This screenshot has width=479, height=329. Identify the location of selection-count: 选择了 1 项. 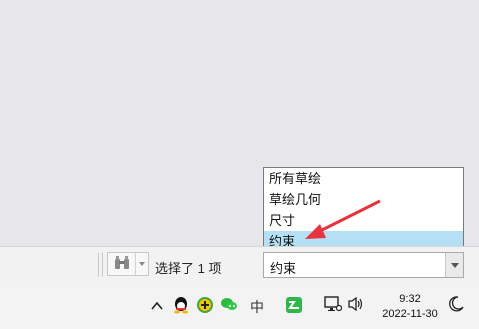
(188, 268).